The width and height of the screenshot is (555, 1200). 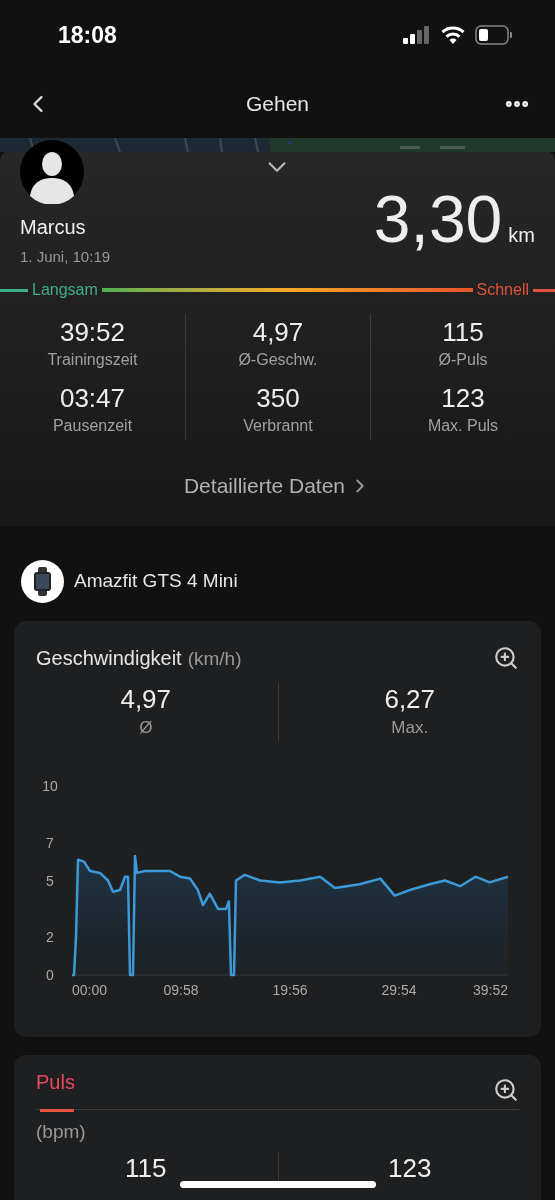 What do you see at coordinates (410, 728) in the screenshot?
I see `stat-label: Max.` at bounding box center [410, 728].